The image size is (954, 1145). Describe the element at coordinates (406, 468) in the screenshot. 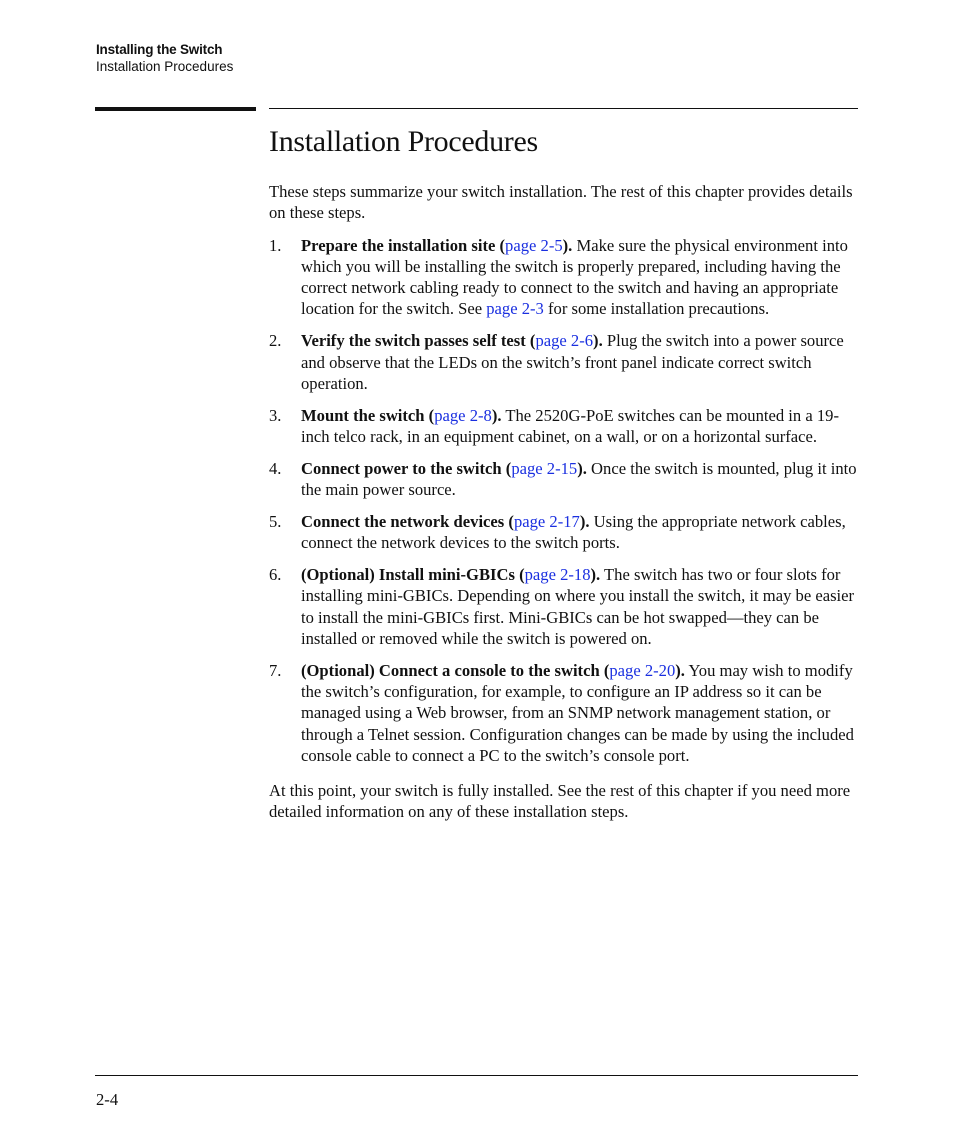

I see `step-title: Connect power to the switch (` at that location.